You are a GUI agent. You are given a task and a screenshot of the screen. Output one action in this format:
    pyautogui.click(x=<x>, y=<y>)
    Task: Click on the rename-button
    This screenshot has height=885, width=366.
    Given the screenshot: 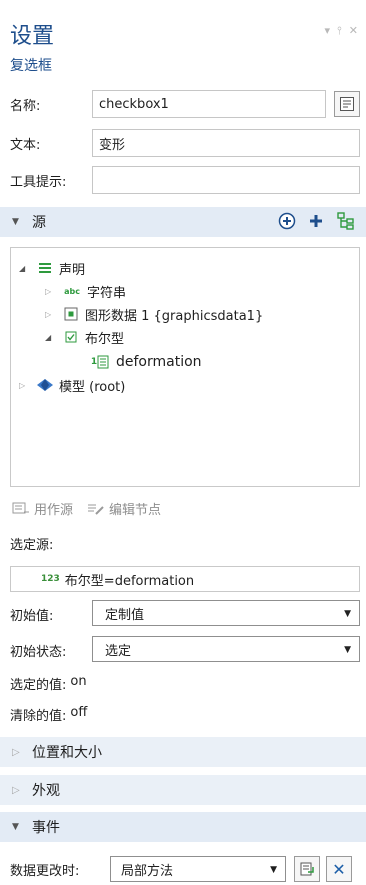 What is the action you would take?
    pyautogui.click(x=347, y=104)
    